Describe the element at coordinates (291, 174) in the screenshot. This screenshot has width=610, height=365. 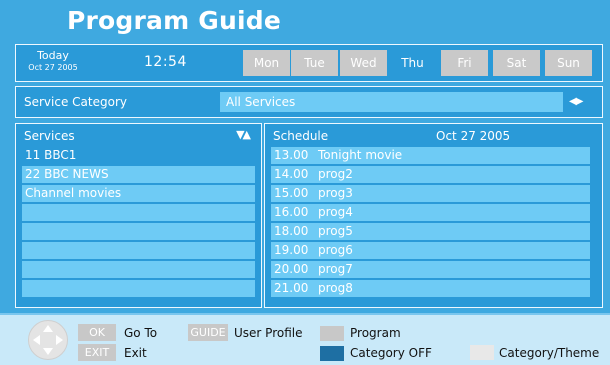
I see `schedule-time: 14.00` at that location.